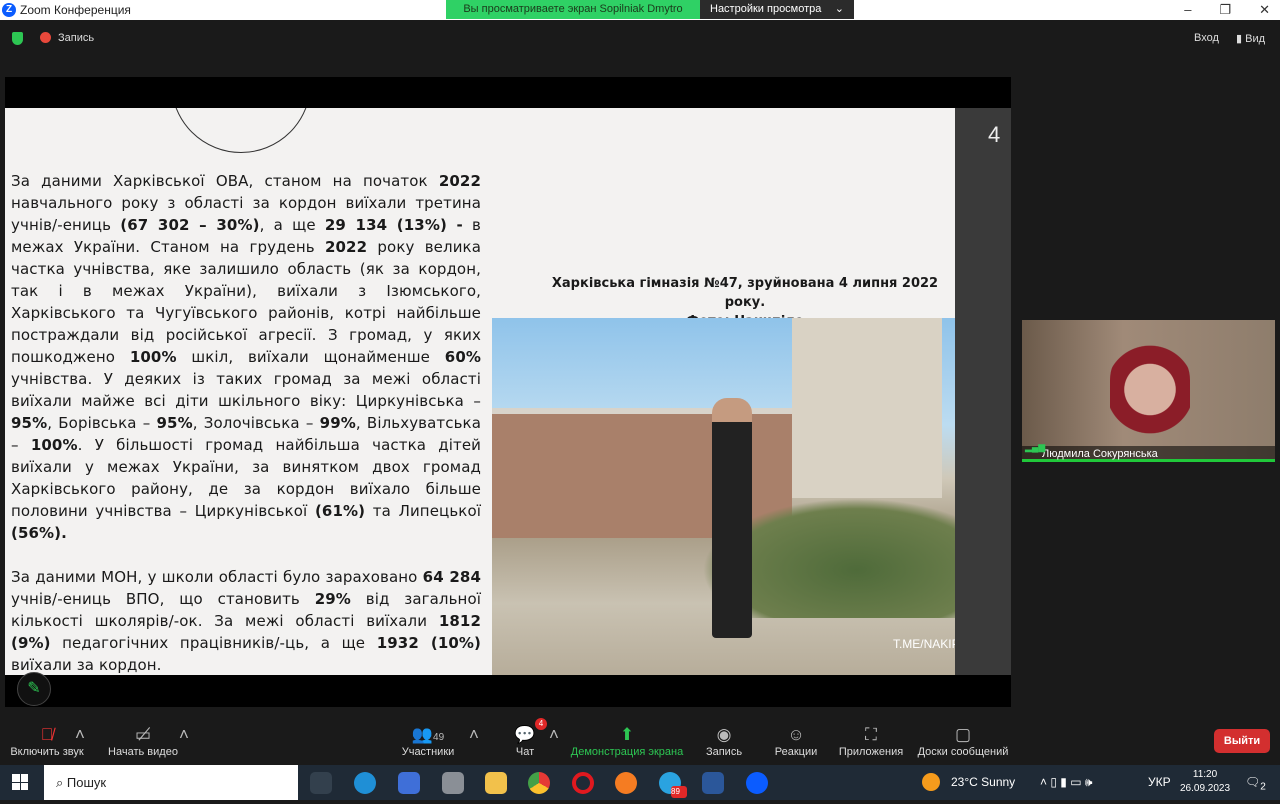  I want to click on bold-figure: 29%, so click(332, 599).